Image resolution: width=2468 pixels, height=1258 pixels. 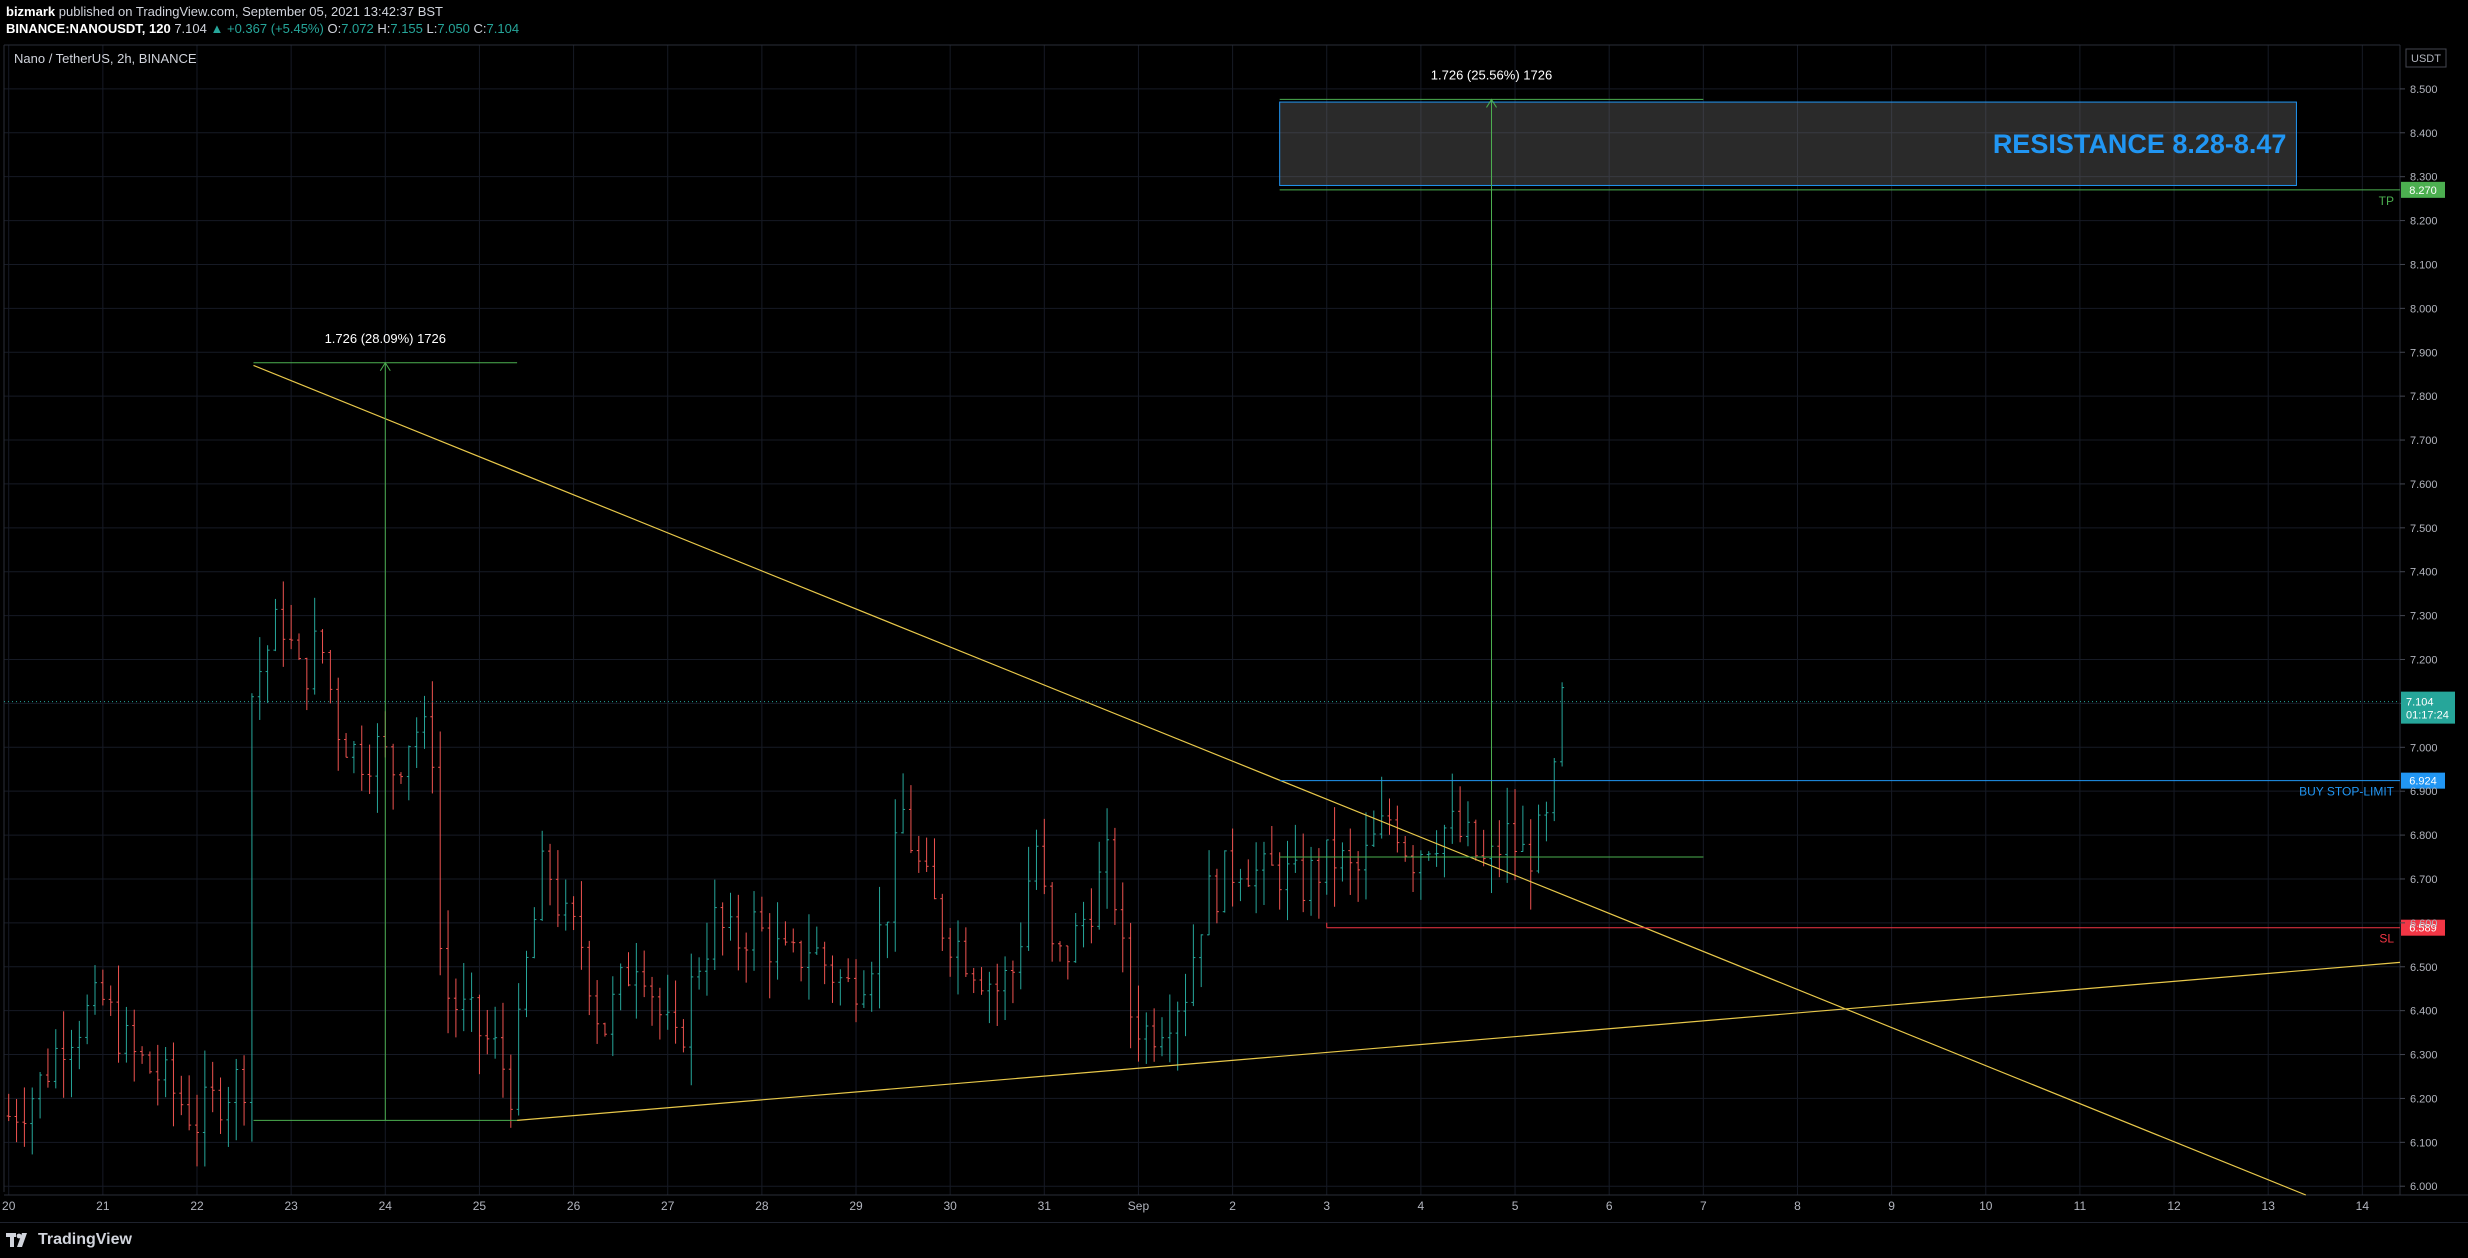 What do you see at coordinates (384, 28) in the screenshot?
I see `high-label: H:` at bounding box center [384, 28].